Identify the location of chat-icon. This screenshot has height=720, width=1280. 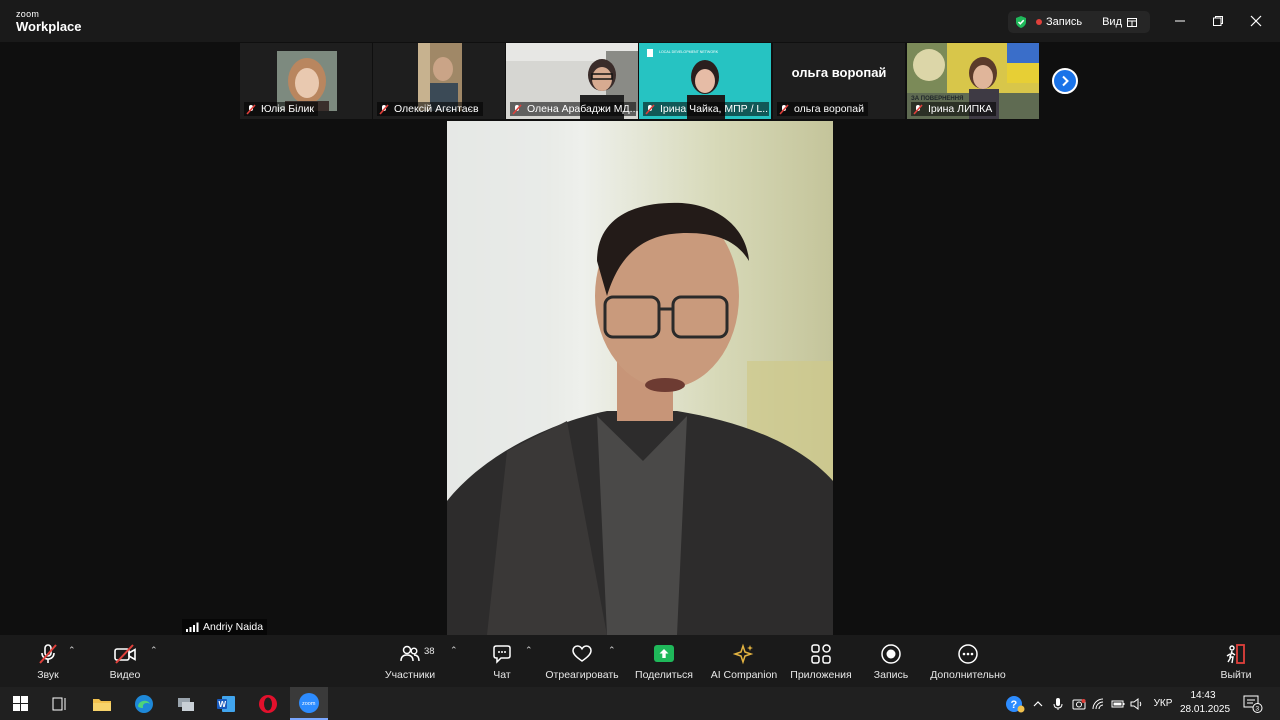
(502, 654).